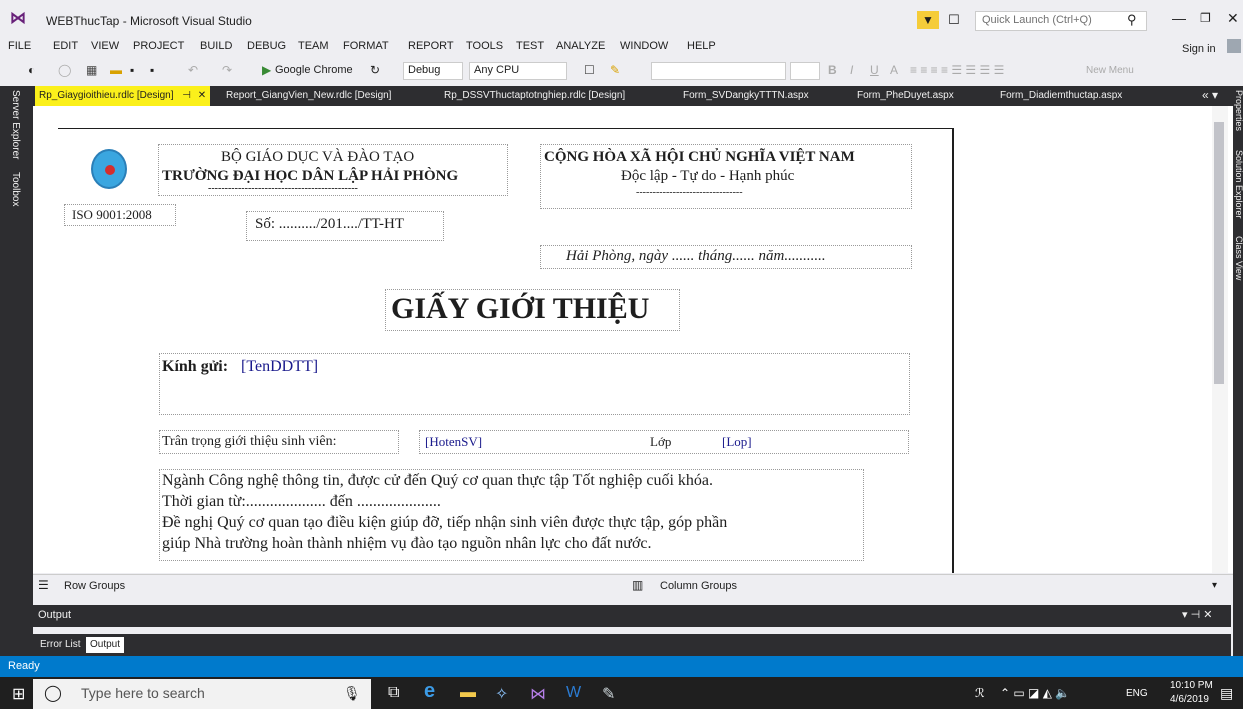  Describe the element at coordinates (530, 46) in the screenshot. I see `menu-test: TEST` at that location.